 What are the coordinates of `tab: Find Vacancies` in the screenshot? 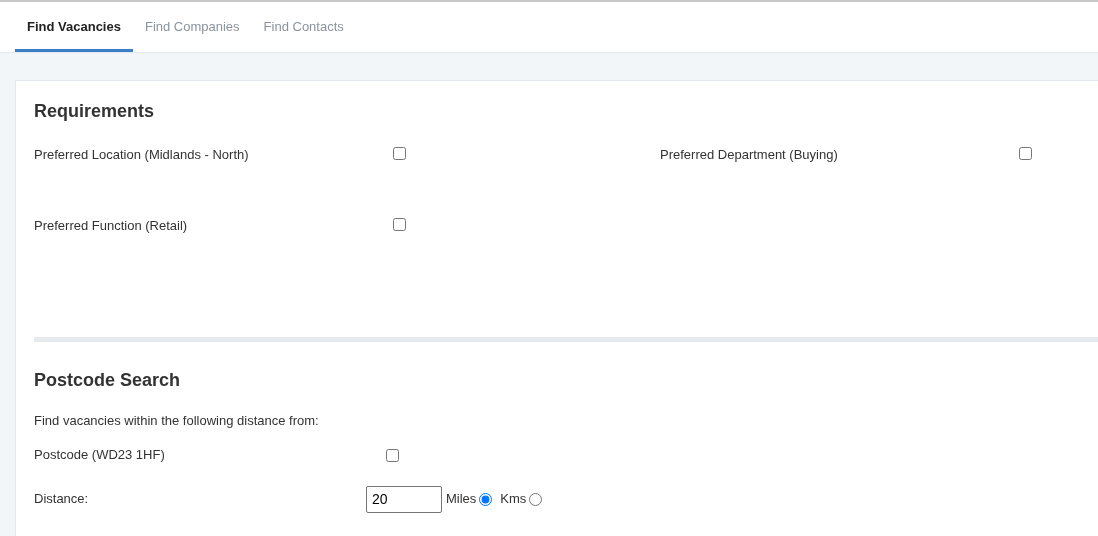 It's located at (74, 27).